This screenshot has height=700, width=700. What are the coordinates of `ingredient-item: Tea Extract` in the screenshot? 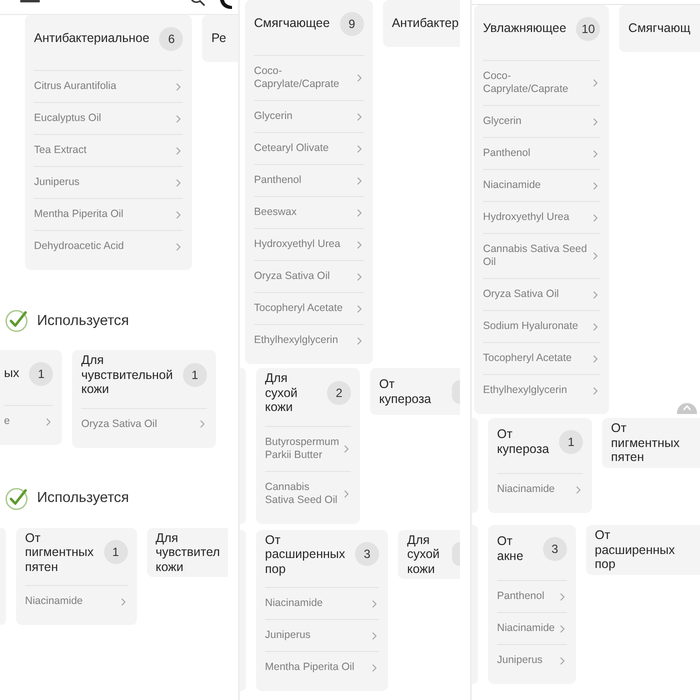 It's located at (109, 150).